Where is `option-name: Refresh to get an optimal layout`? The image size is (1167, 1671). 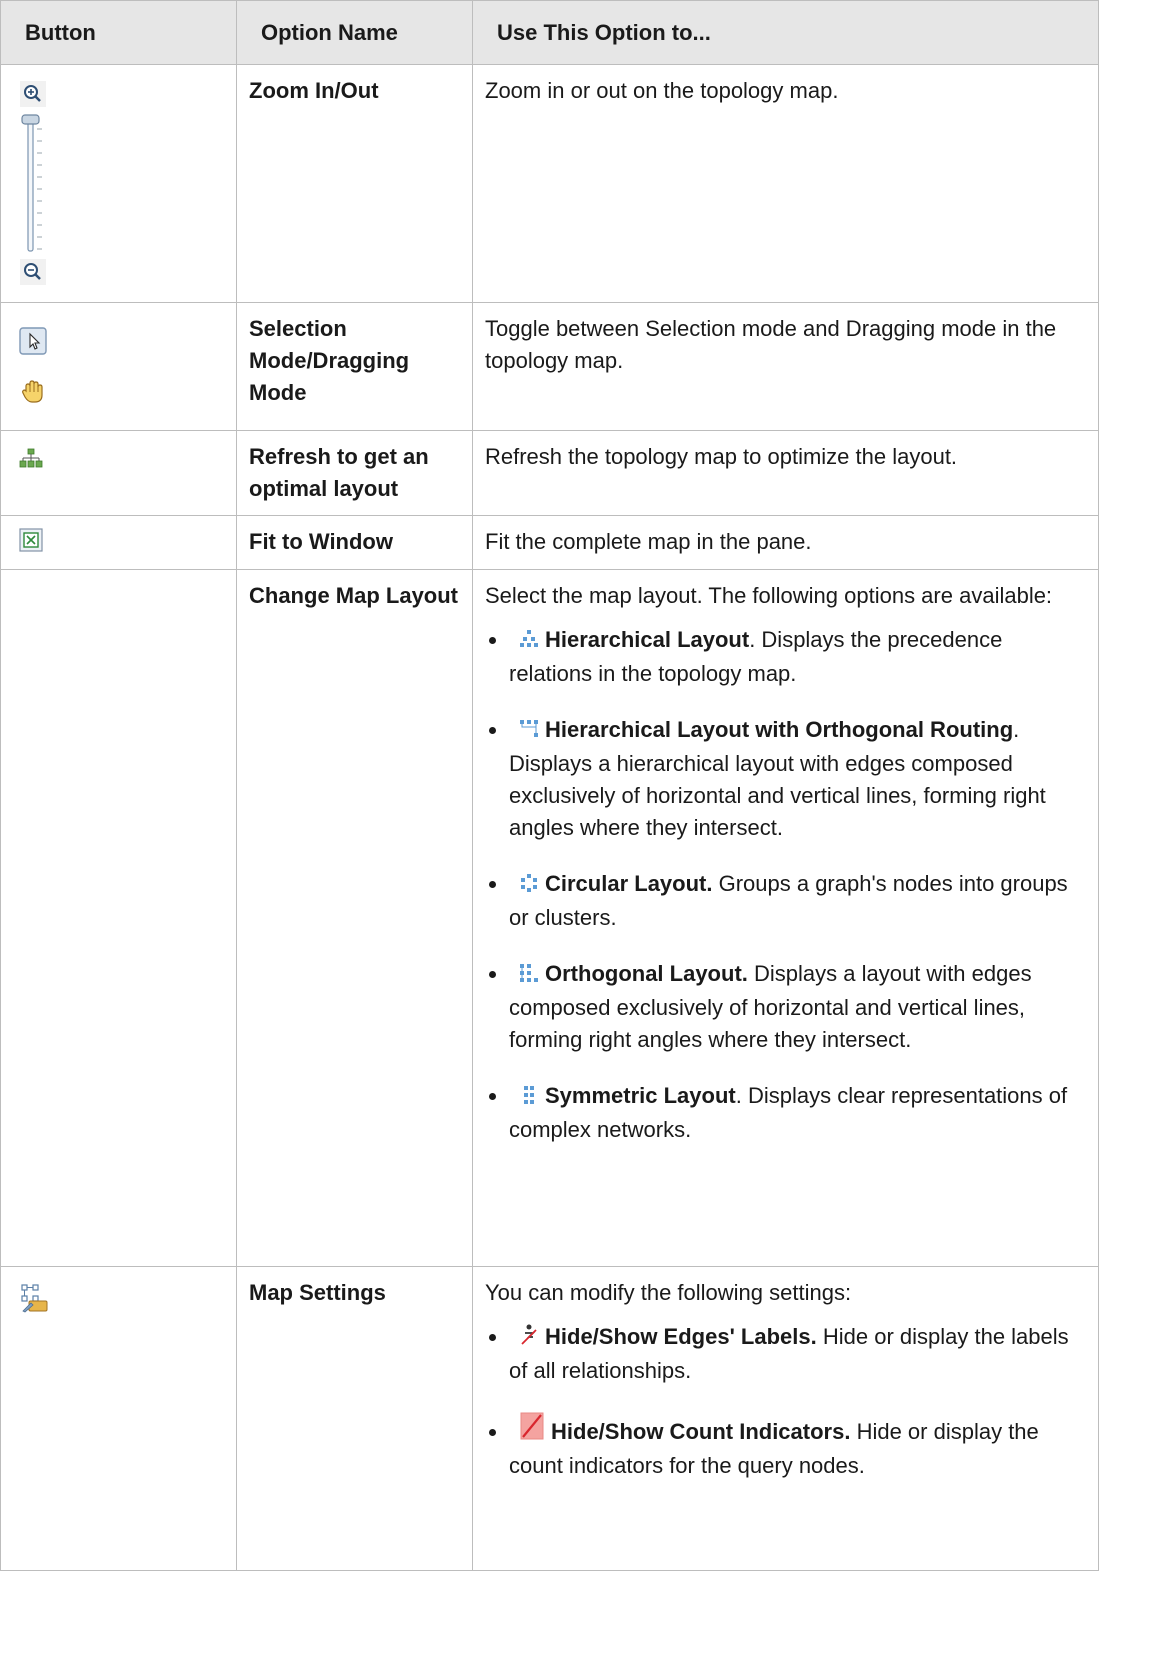 option-name: Refresh to get an optimal layout is located at coordinates (339, 472).